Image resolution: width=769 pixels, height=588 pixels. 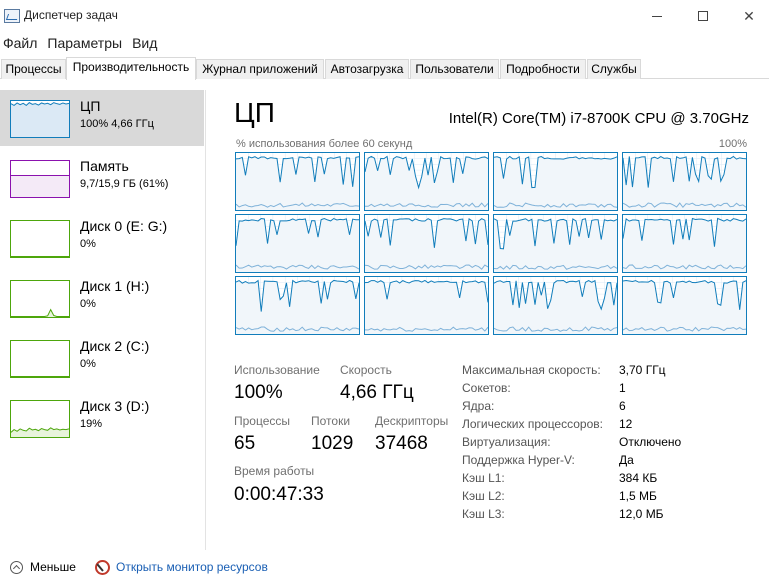 I want to click on sidebar-item-cpu: ЦП 100% 4,66 ГГц, so click(x=102, y=118).